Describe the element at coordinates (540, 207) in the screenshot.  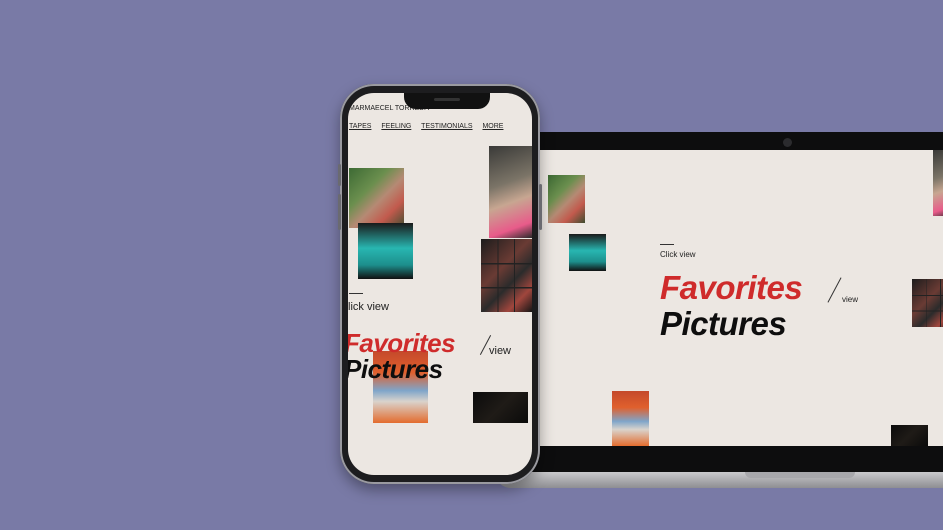
I see `power-button` at that location.